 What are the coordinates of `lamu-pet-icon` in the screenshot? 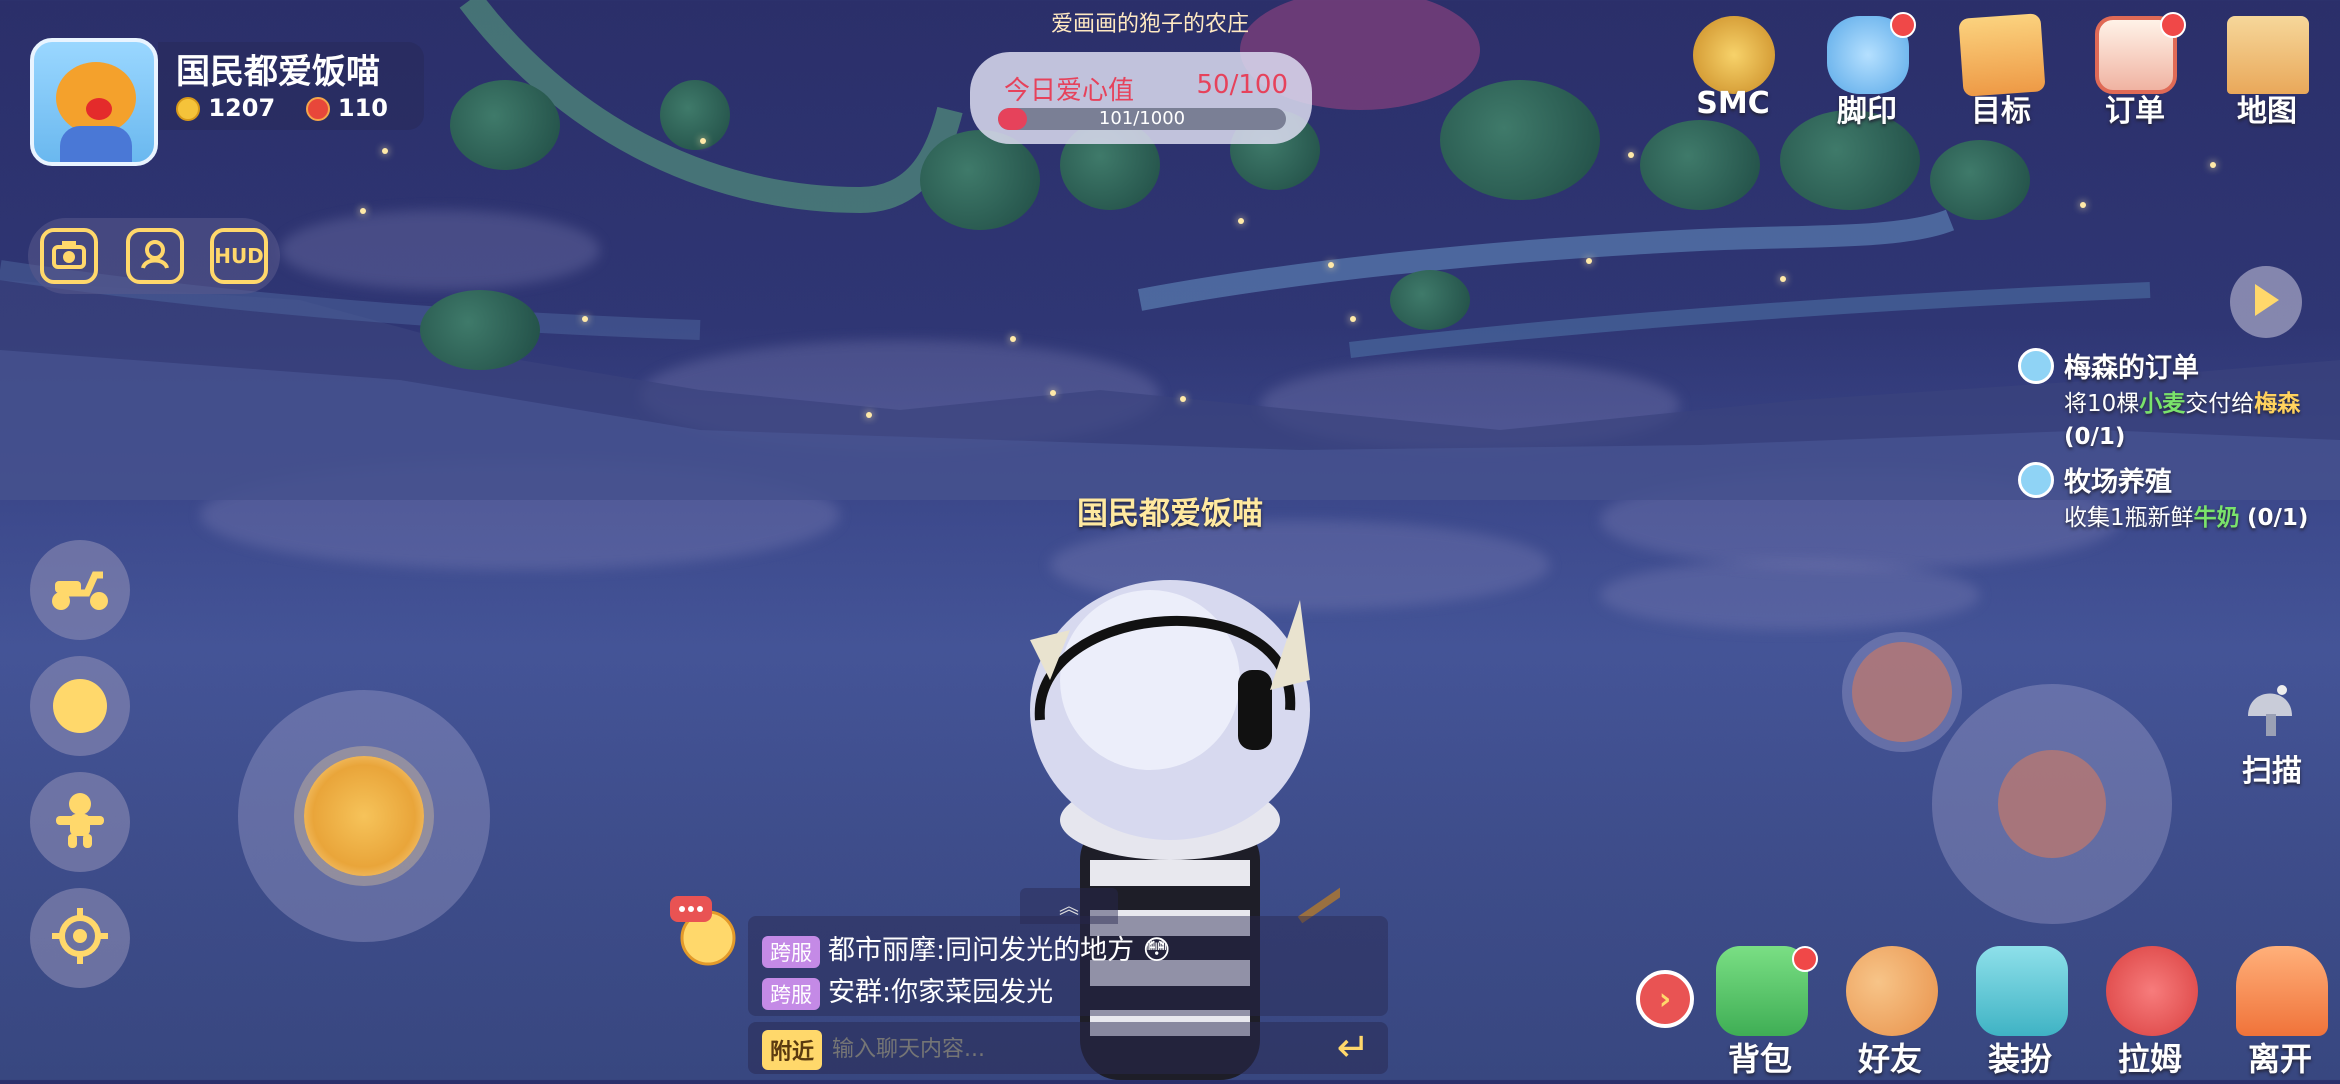 It's located at (2152, 991).